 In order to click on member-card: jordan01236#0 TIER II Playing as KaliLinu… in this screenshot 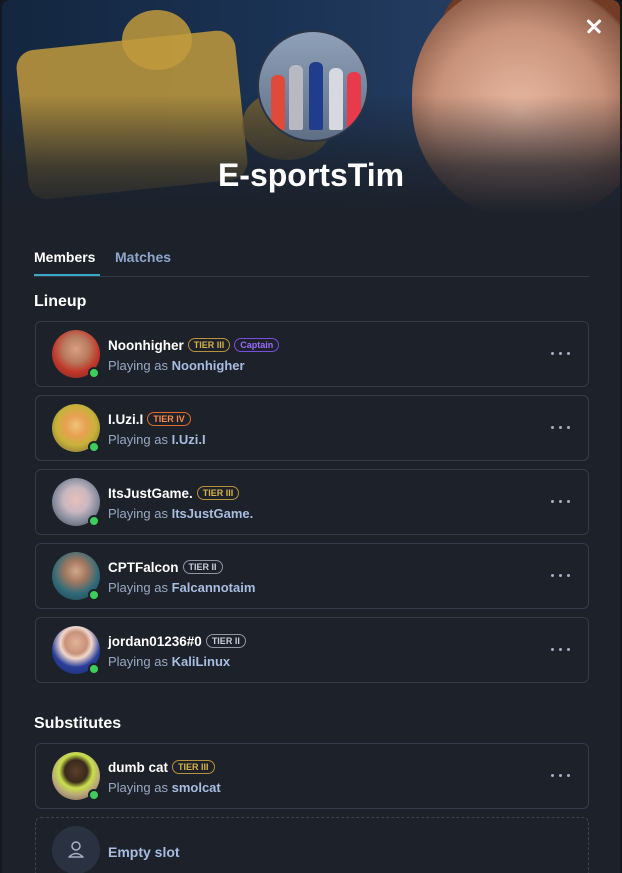, I will do `click(312, 650)`.